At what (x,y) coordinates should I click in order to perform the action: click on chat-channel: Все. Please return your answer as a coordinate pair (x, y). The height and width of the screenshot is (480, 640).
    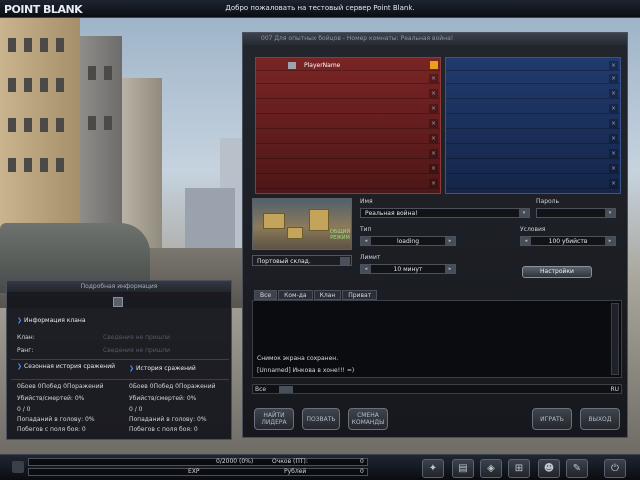
    Looking at the image, I should click on (261, 389).